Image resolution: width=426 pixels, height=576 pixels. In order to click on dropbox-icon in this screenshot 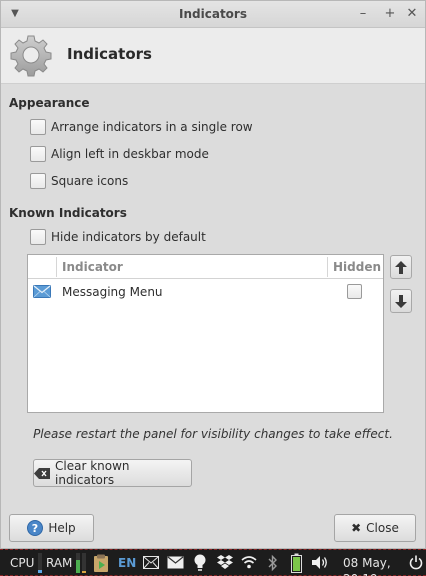, I will do `click(225, 562)`.